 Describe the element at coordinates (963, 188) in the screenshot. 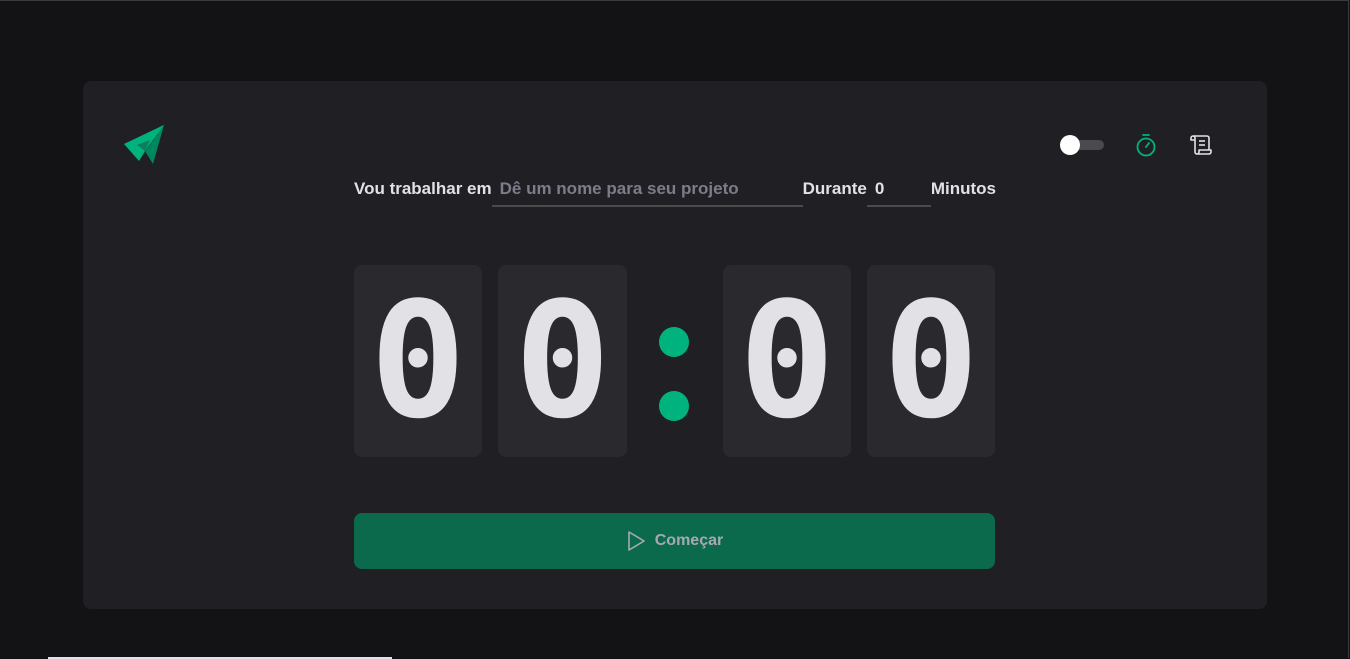

I see `minutes-suffix-label: Minutos` at that location.